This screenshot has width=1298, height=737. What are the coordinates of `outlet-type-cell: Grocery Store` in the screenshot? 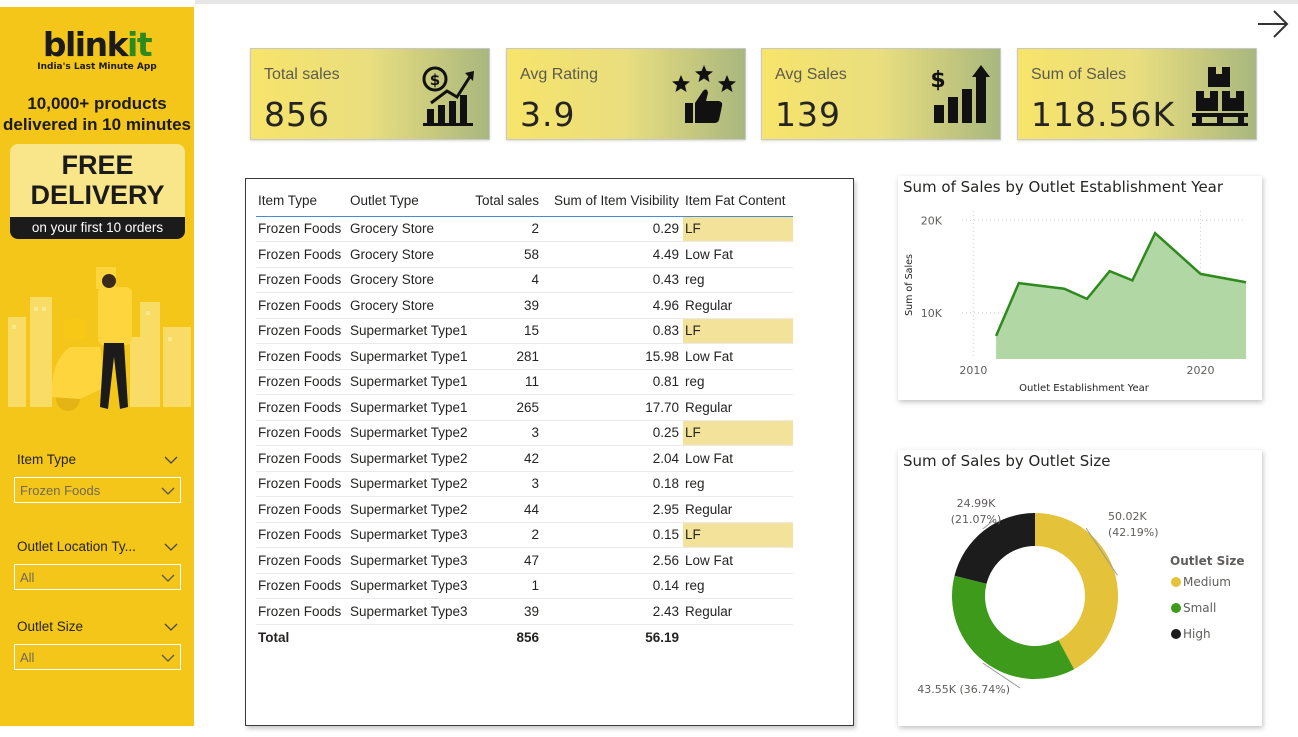 It's located at (410, 305).